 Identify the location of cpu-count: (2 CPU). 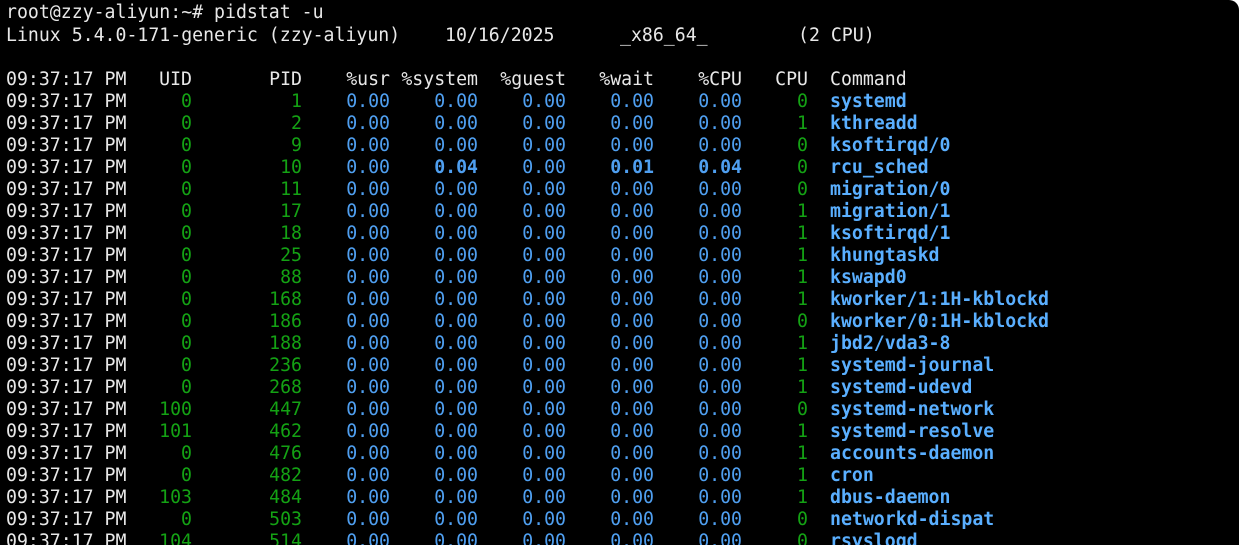
(836, 35).